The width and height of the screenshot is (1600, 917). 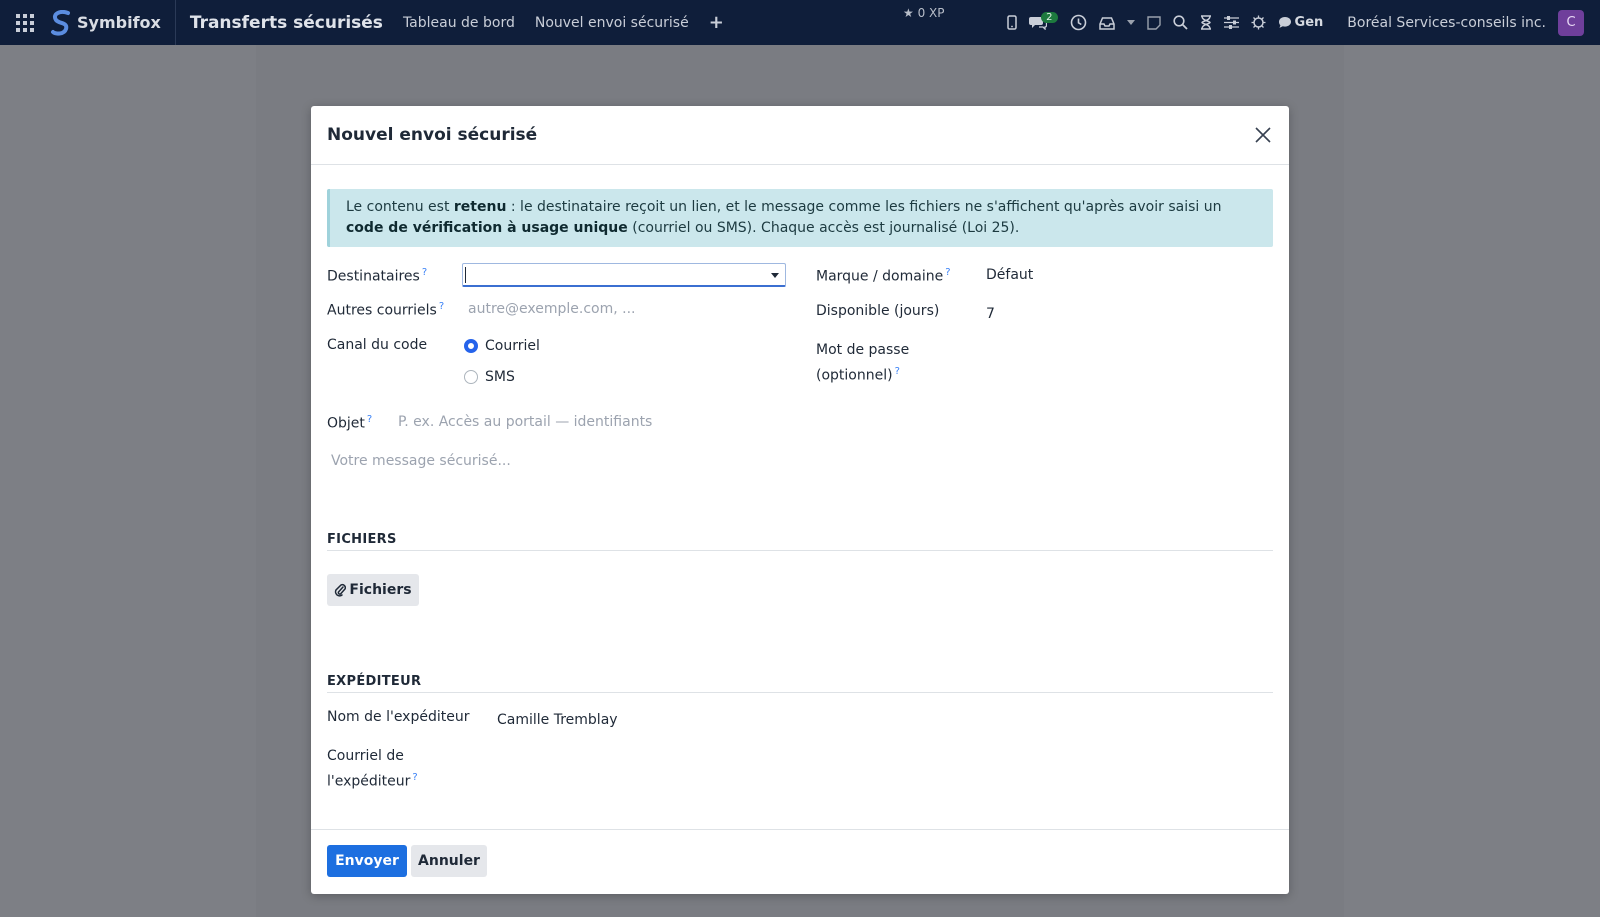 What do you see at coordinates (908, 13) in the screenshot?
I see `star-icon: ★` at bounding box center [908, 13].